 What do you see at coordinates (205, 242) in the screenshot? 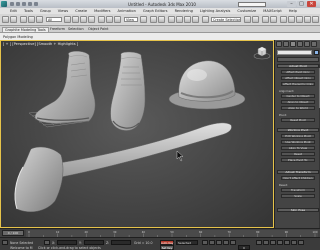
I see `go-to-start-icon` at bounding box center [205, 242].